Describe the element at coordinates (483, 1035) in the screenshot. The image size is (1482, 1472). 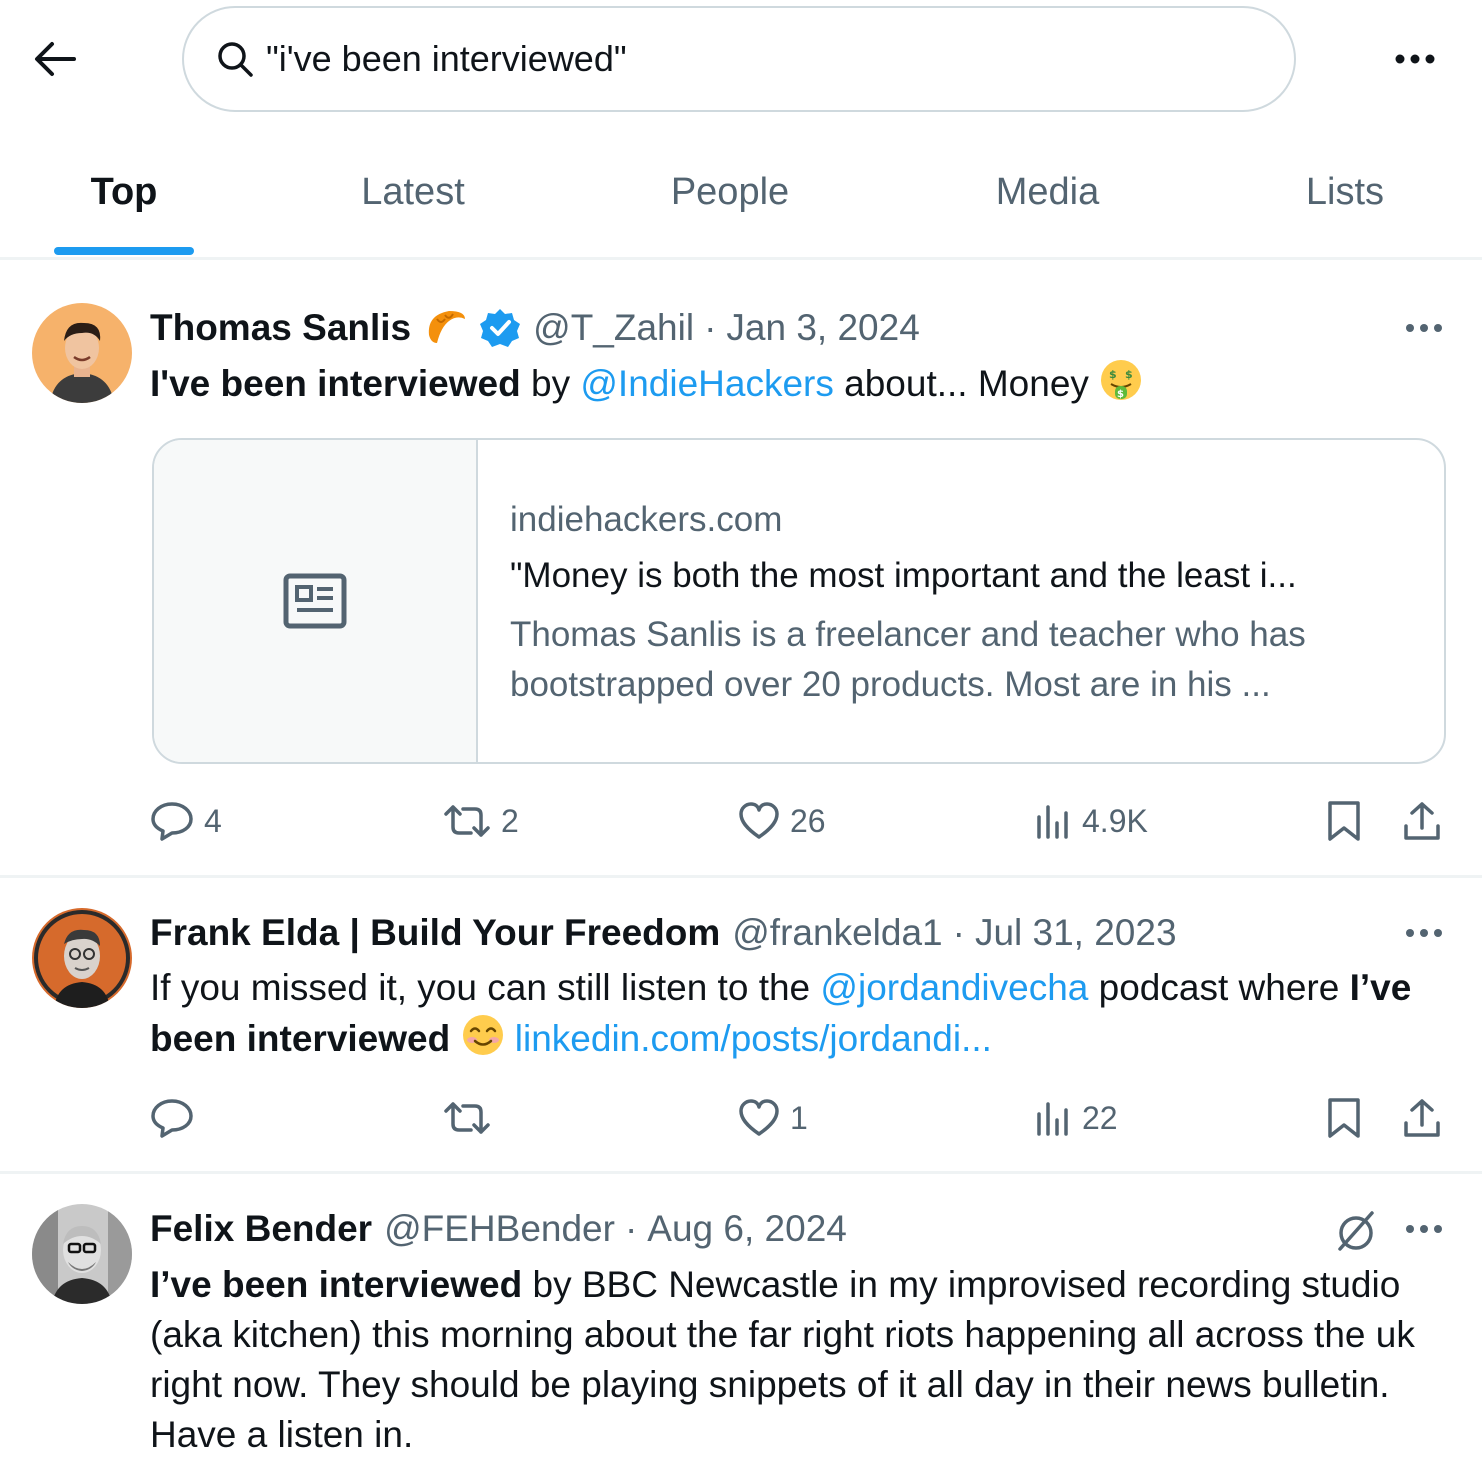
I see `smiling-face-icon` at that location.